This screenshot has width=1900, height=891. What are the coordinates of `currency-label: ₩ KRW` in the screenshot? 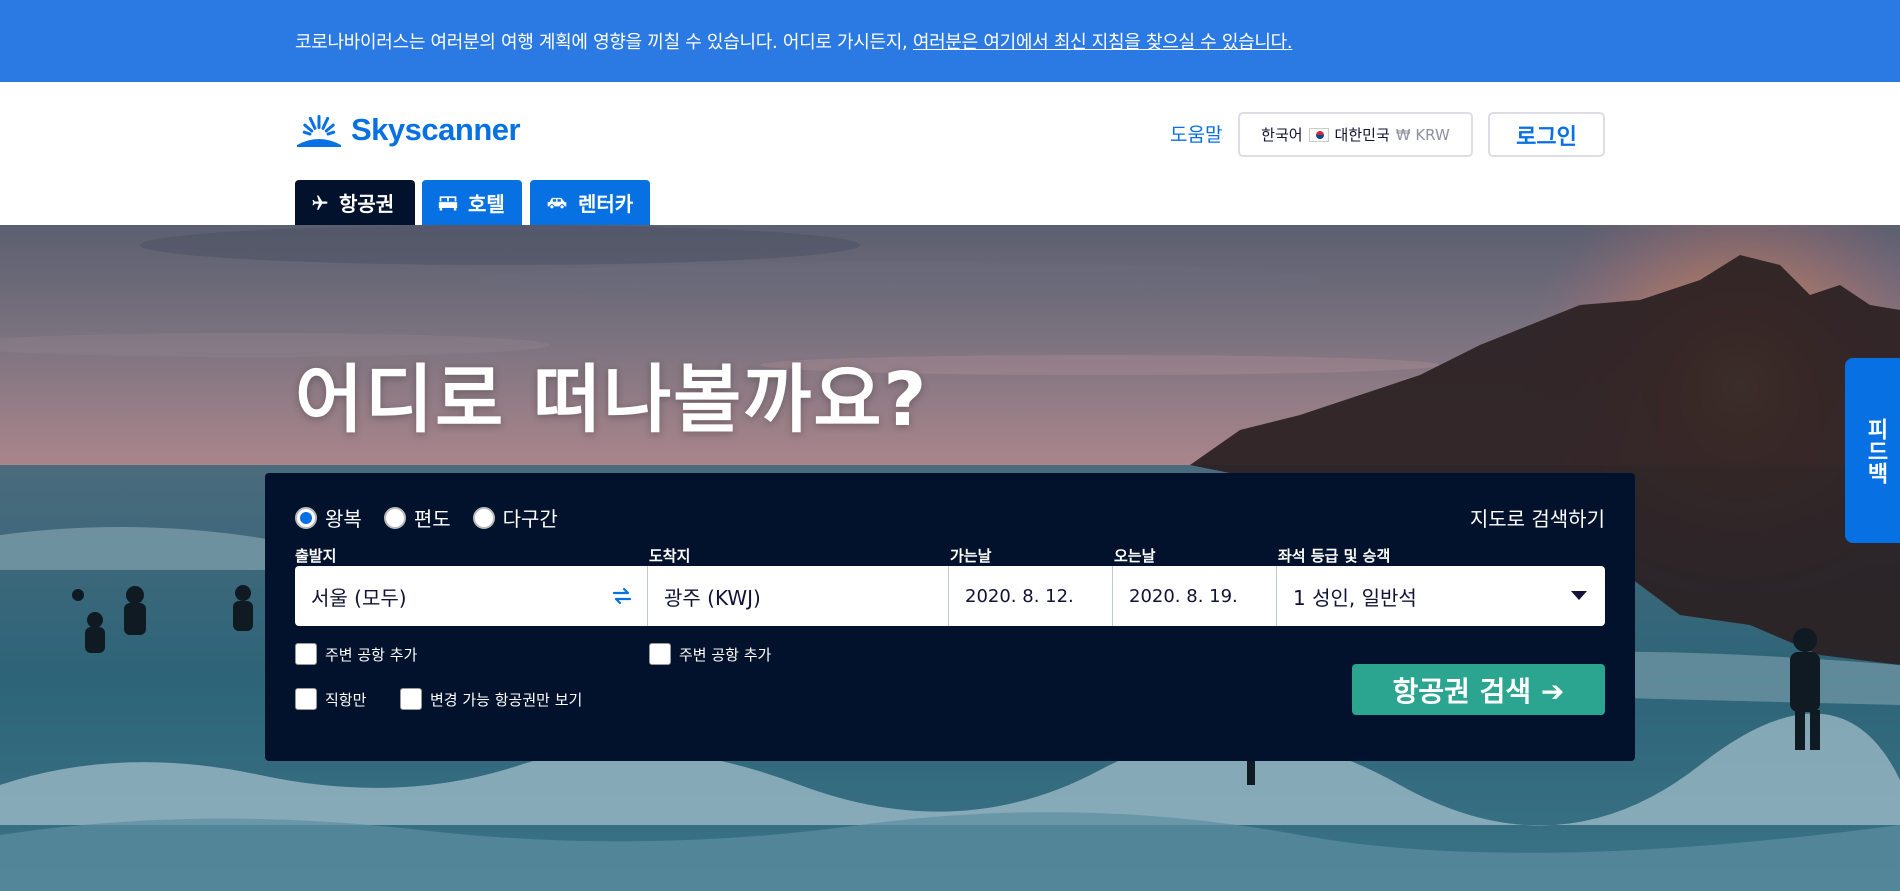 It's located at (1422, 134).